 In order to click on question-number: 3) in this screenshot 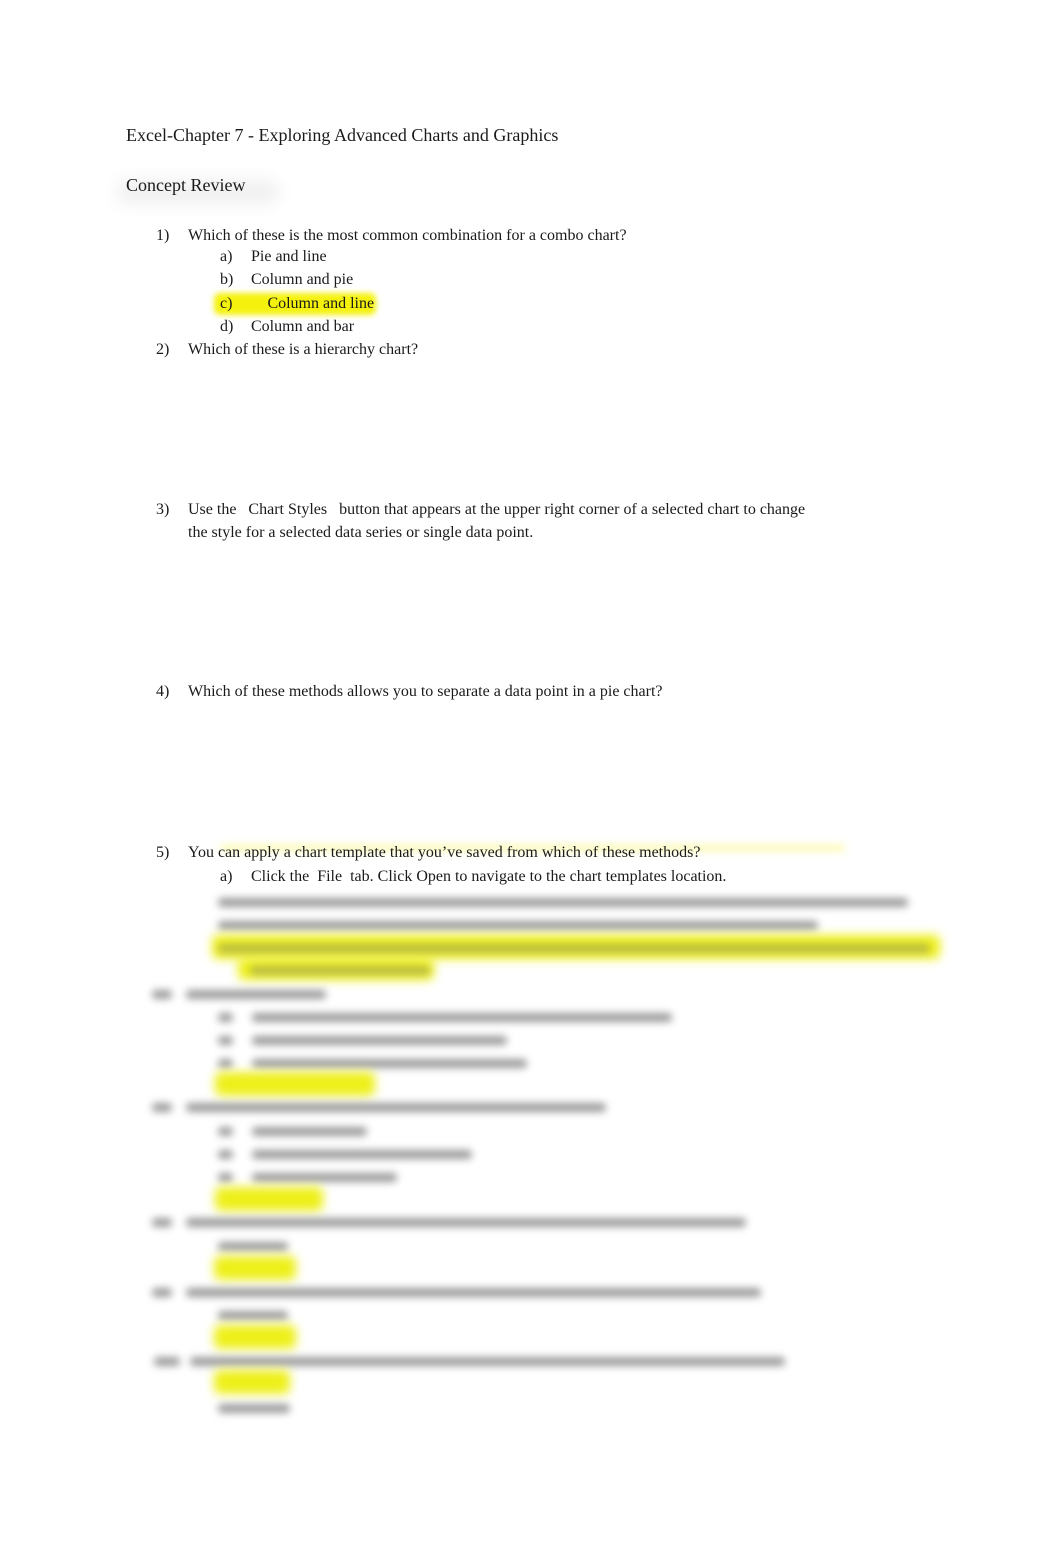, I will do `click(163, 509)`.